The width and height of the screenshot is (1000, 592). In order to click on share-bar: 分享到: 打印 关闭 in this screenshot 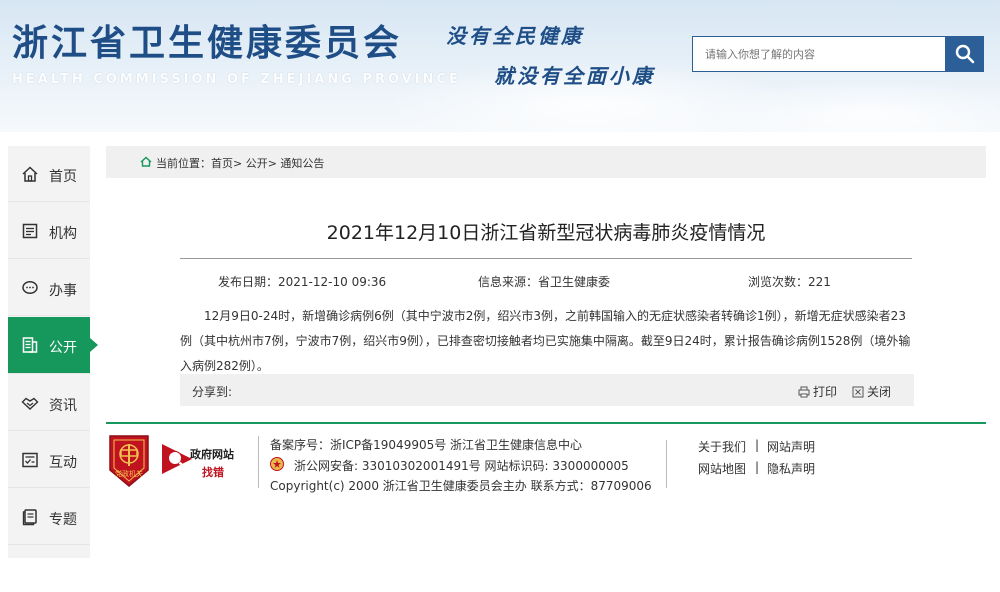, I will do `click(547, 390)`.